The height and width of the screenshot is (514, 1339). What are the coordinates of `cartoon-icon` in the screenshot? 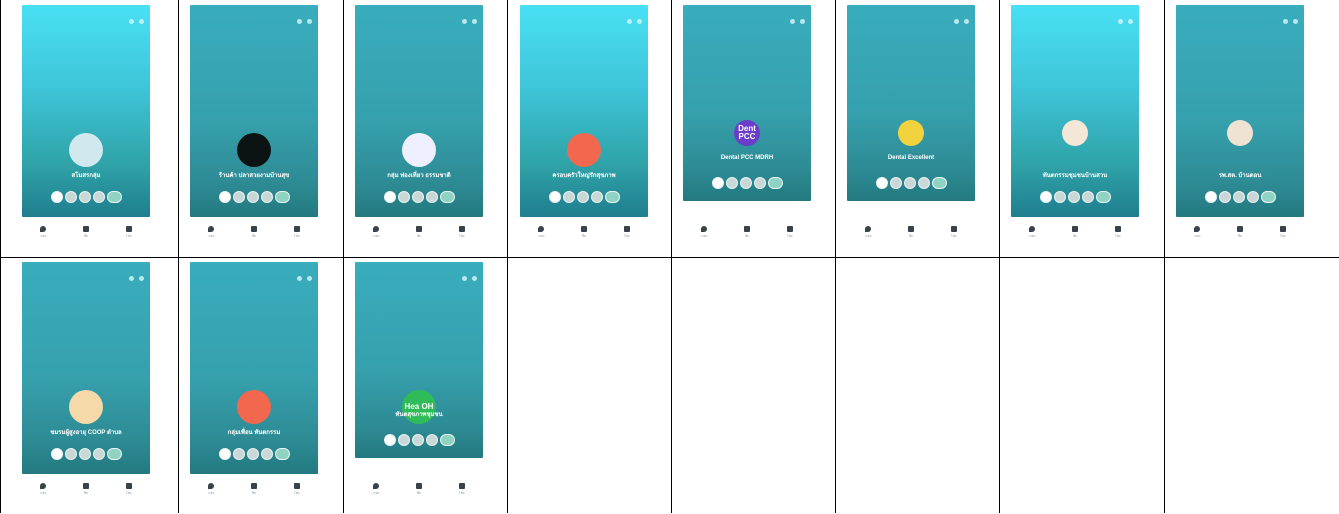 It's located at (86, 407).